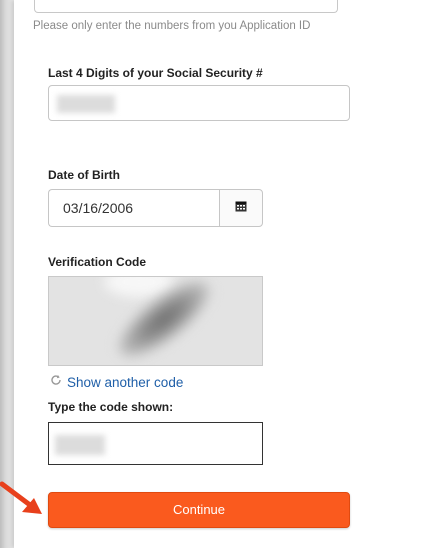 The height and width of the screenshot is (548, 441). Describe the element at coordinates (97, 262) in the screenshot. I see `verification-code-label: Verification Code` at that location.